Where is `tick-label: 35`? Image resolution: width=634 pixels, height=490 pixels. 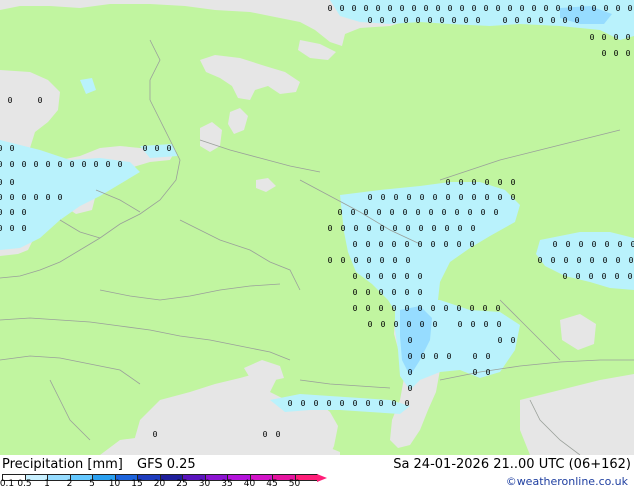 tick-label: 35 is located at coordinates (227, 484).